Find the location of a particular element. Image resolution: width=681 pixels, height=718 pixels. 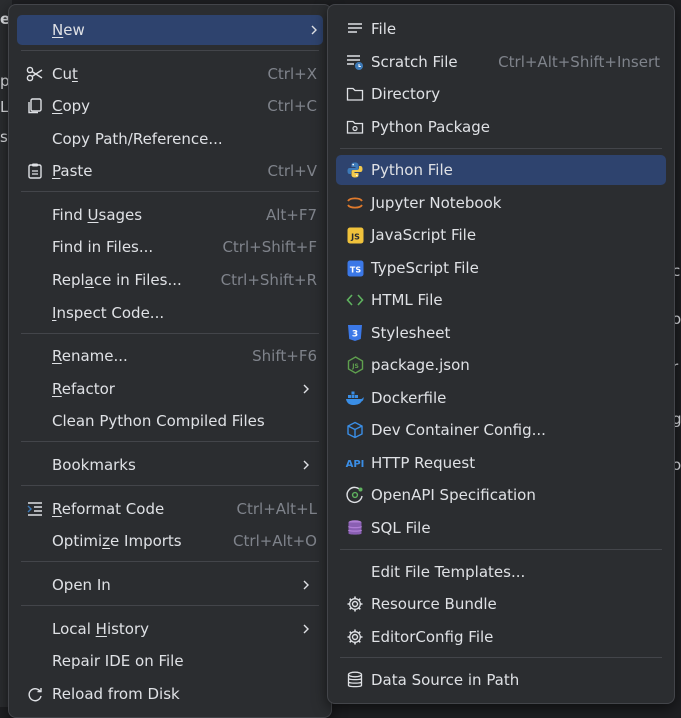

typescript-icon: TS is located at coordinates (355, 268).